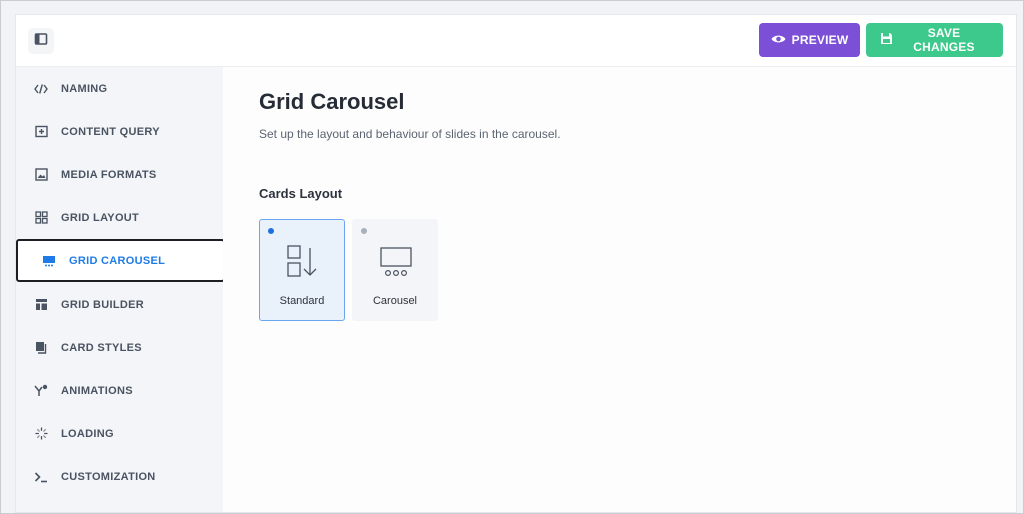 The height and width of the screenshot is (514, 1024). What do you see at coordinates (41, 391) in the screenshot?
I see `animation-icon` at bounding box center [41, 391].